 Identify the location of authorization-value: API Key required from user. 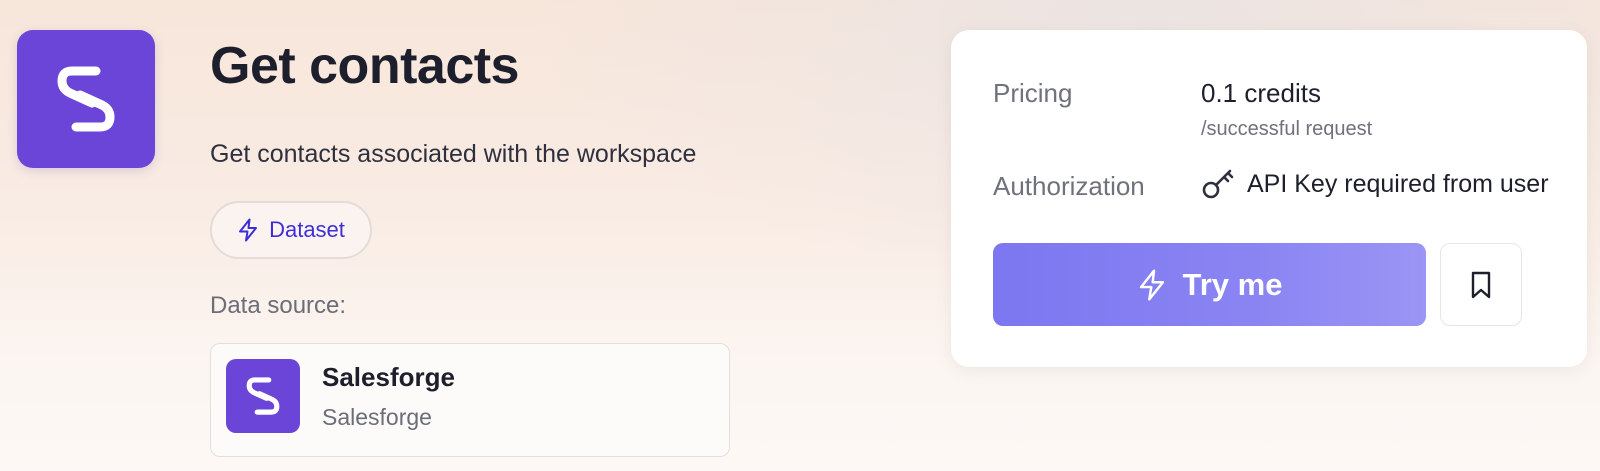
(1375, 184).